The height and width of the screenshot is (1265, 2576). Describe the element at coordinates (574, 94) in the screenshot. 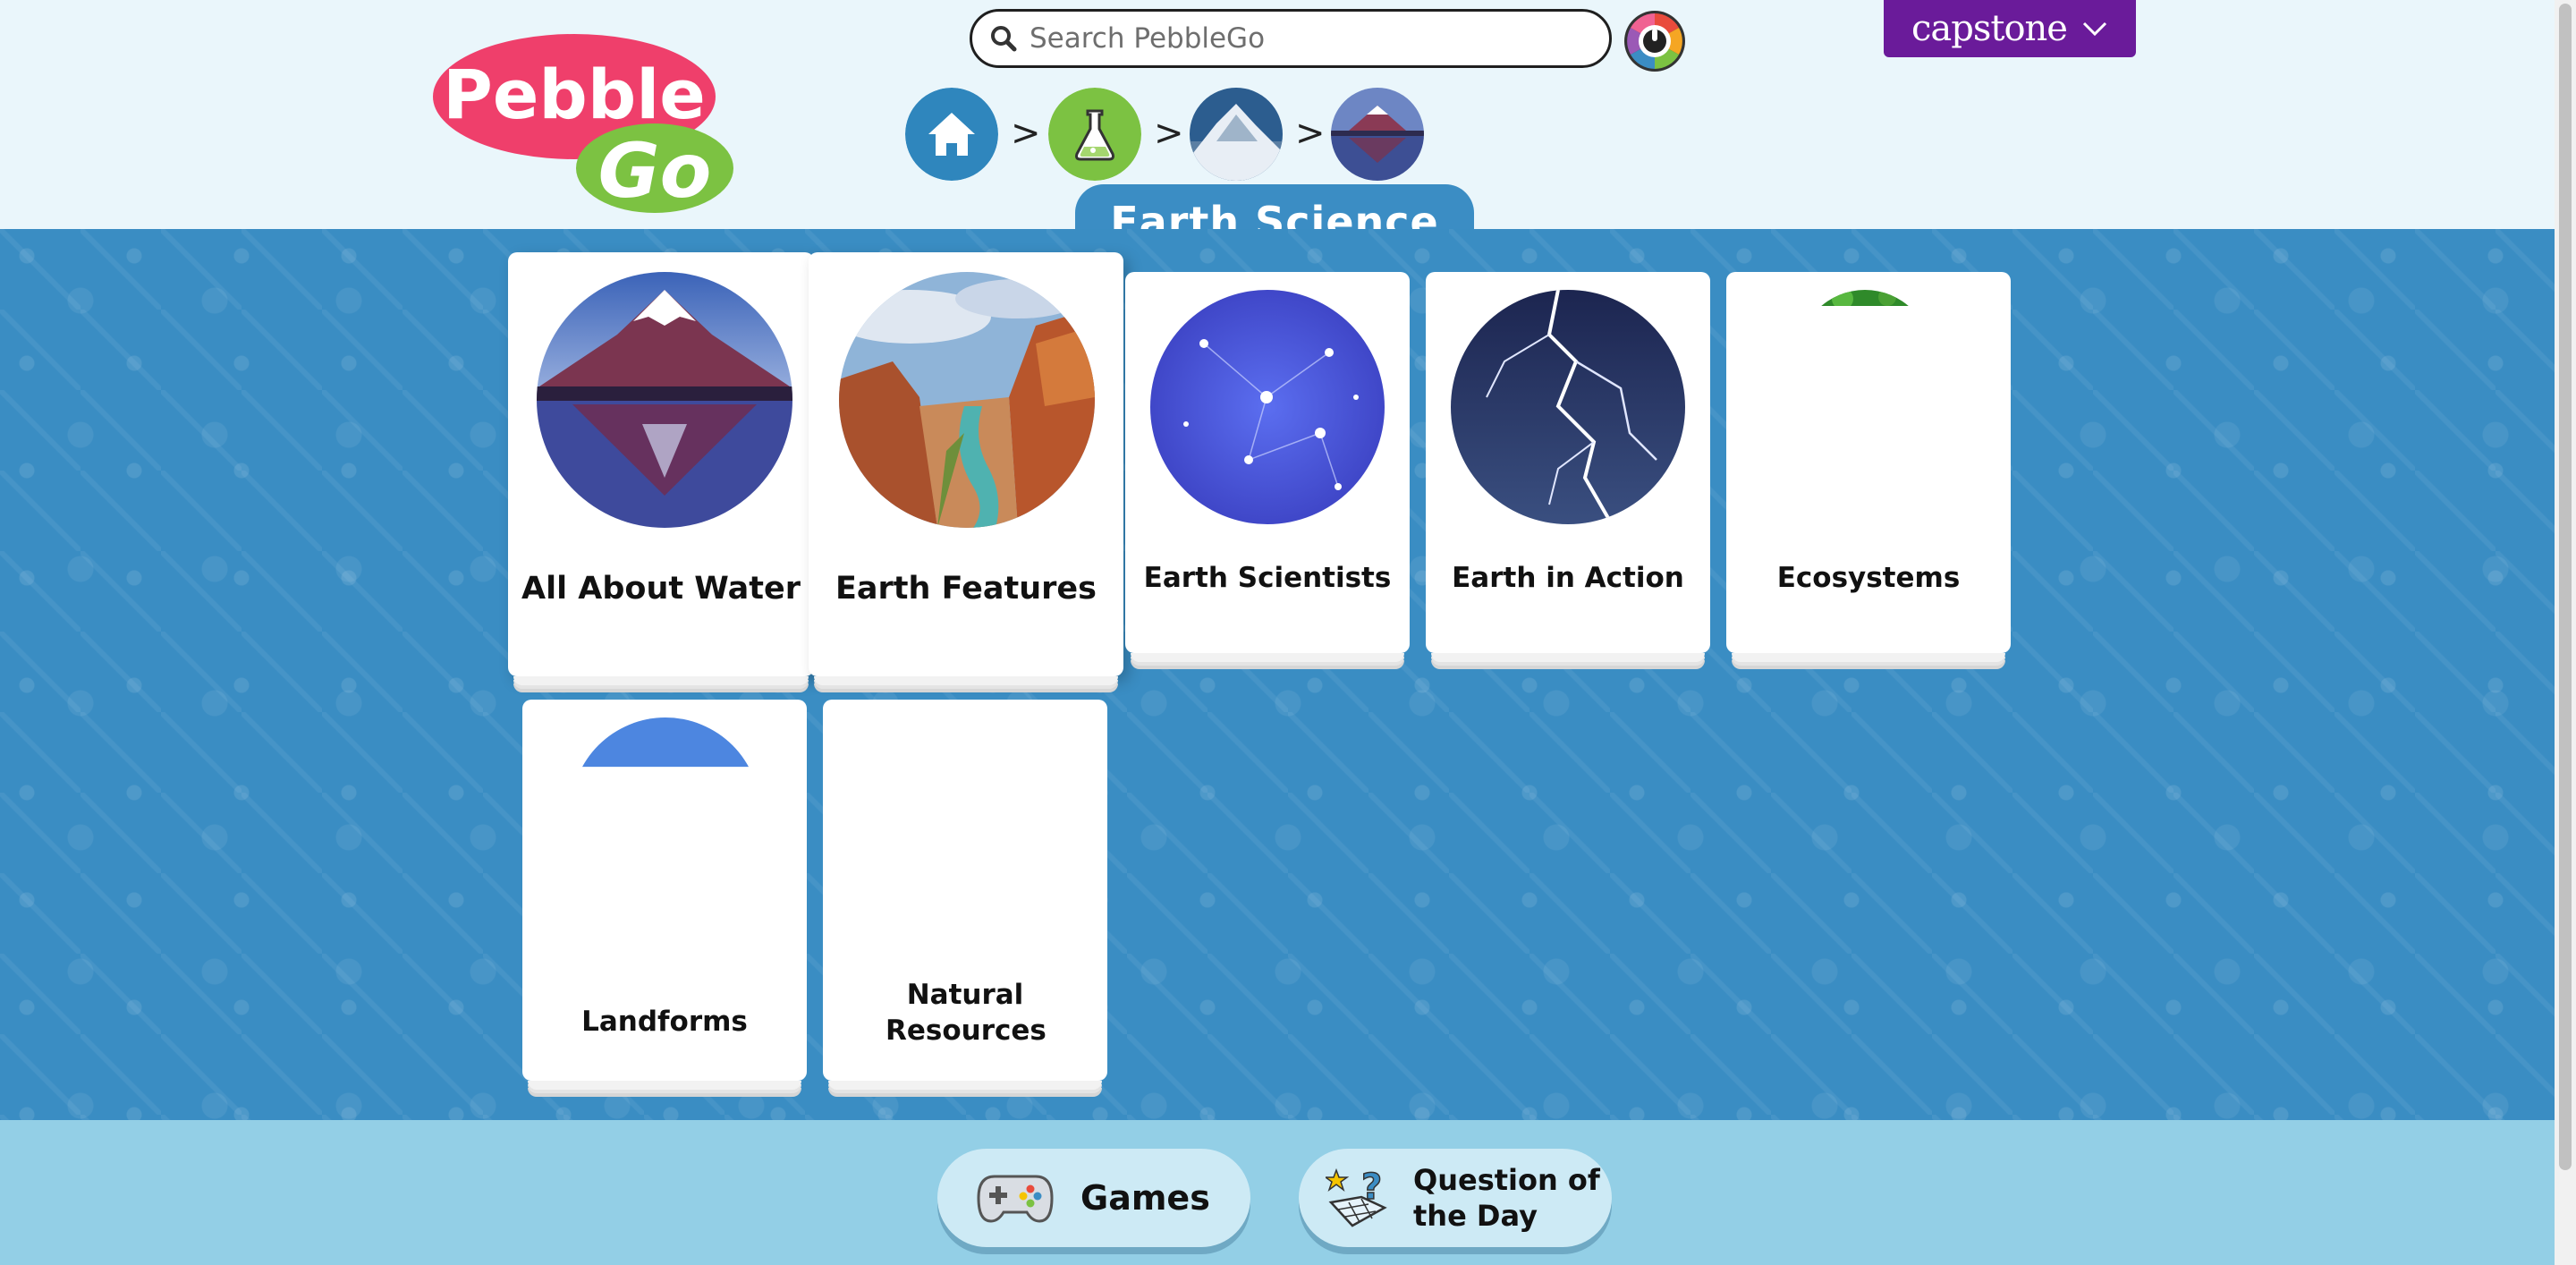

I see `logo-text-pebble: Pebble` at that location.